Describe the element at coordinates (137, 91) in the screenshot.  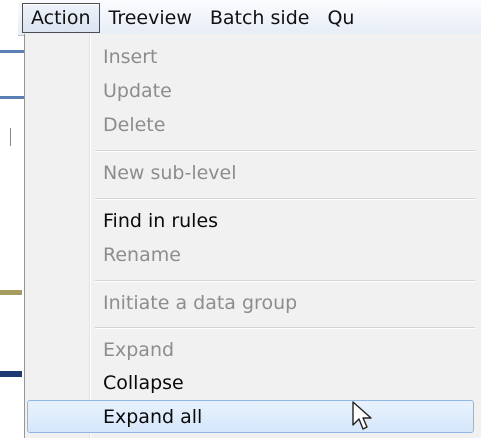
I see `menu-item-label: Update` at that location.